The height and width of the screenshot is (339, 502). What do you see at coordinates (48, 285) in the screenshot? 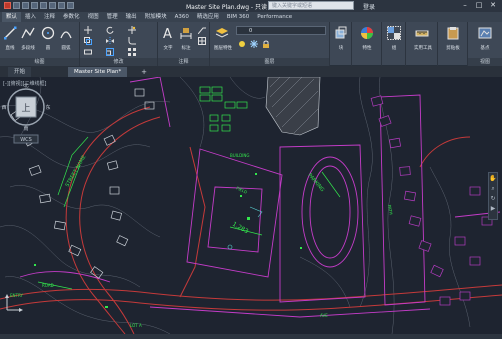
I see `svg-text: ROAD` at bounding box center [48, 285].